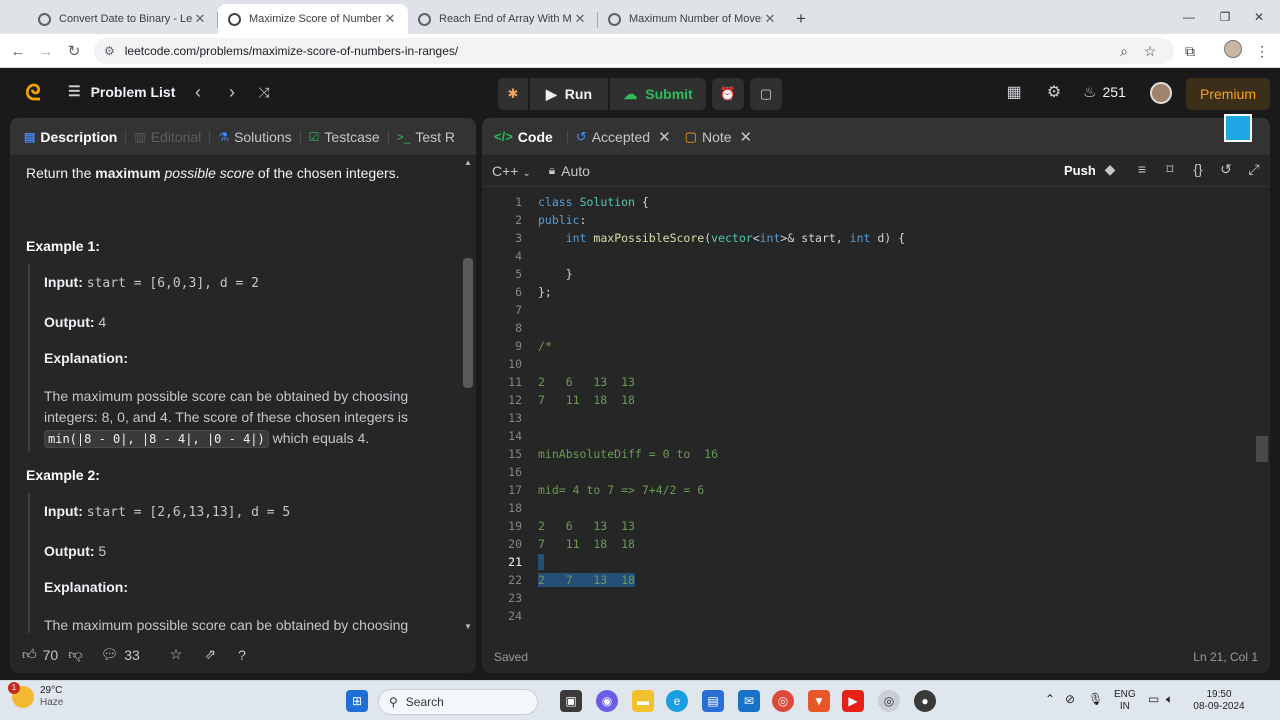  What do you see at coordinates (313, 19) in the screenshot?
I see `browser-tab-active: Maximize Score of Numbers in ✕` at bounding box center [313, 19].